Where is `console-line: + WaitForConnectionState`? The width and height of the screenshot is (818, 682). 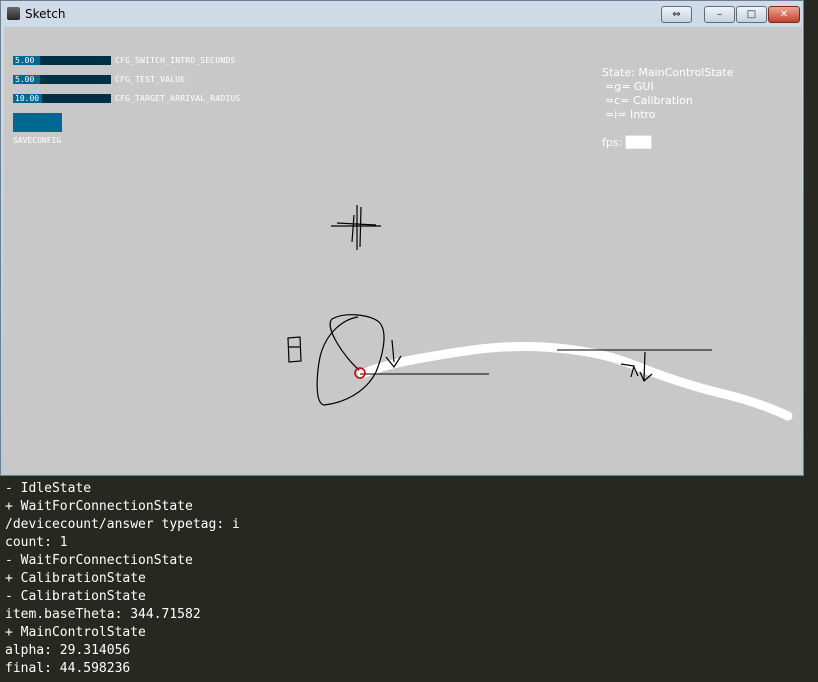 console-line: + WaitForConnectionState is located at coordinates (99, 506).